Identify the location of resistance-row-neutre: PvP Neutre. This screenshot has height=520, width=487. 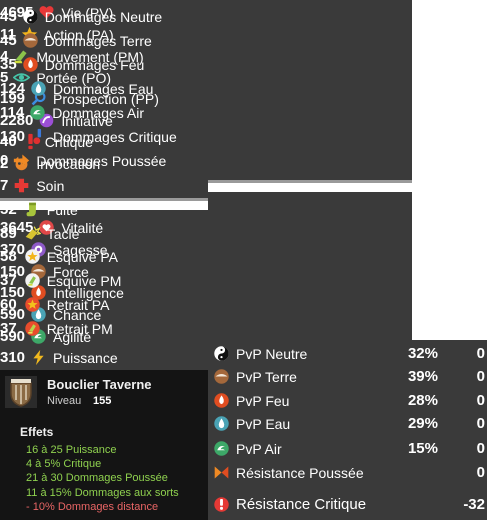
(277, 353).